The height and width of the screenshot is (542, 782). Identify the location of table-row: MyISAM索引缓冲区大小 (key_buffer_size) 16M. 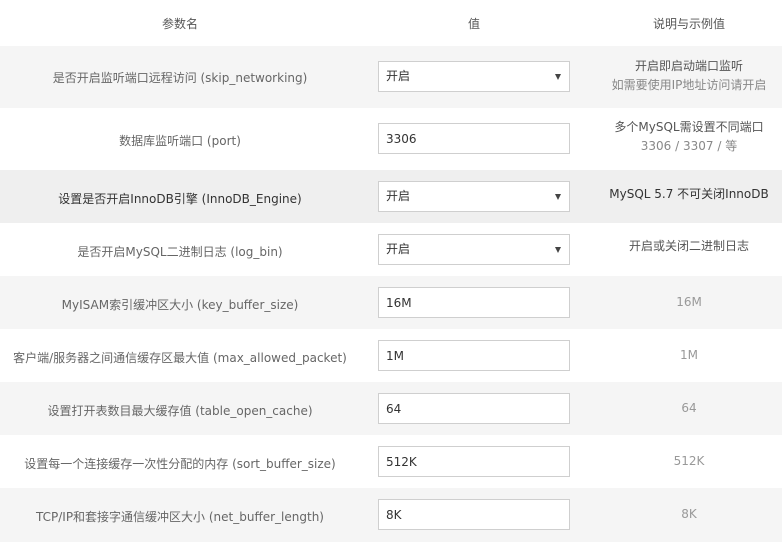
(391, 302).